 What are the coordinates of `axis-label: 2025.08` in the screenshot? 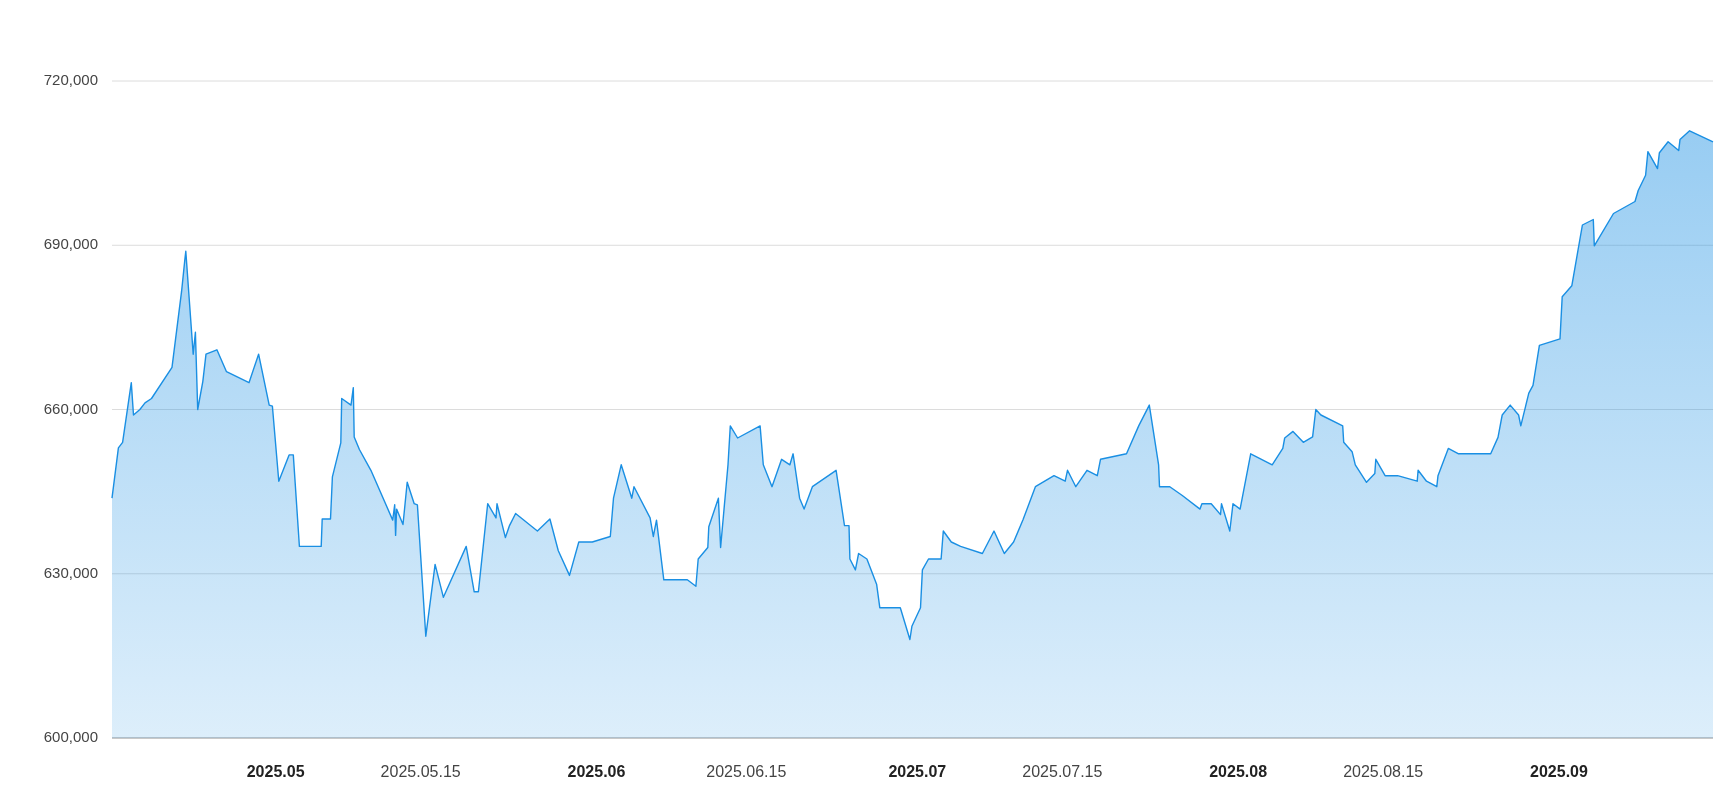 It's located at (1238, 771).